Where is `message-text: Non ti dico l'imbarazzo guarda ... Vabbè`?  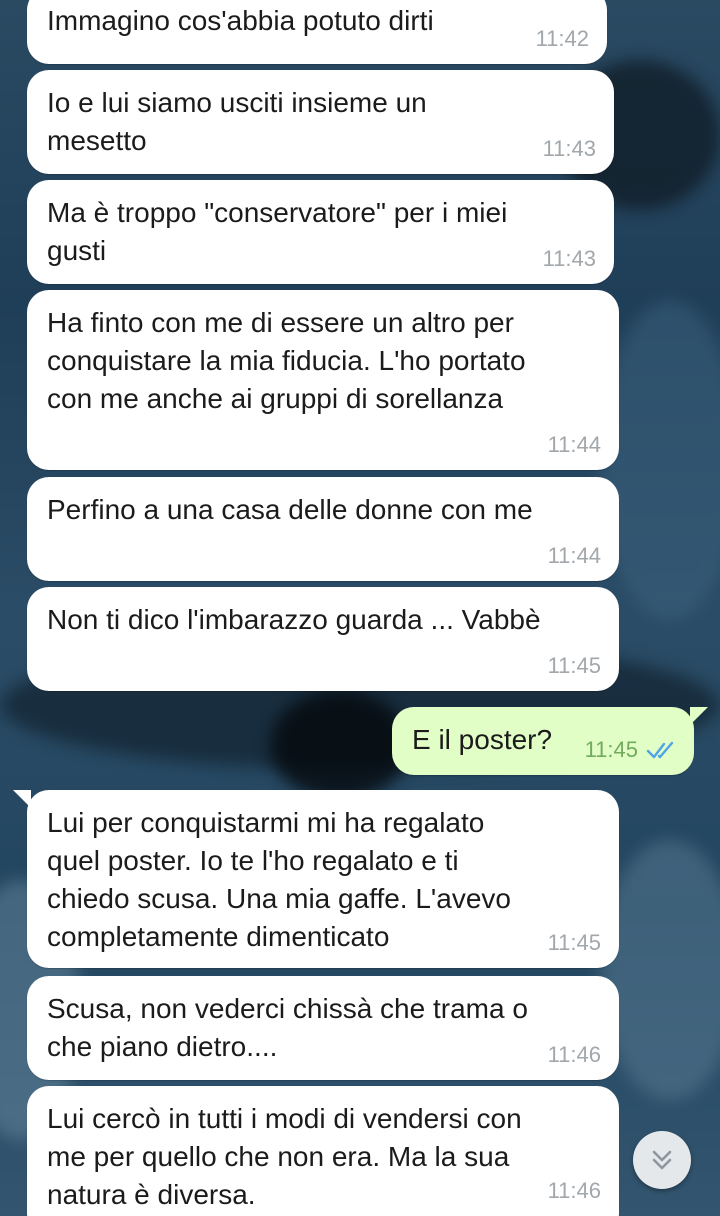
message-text: Non ti dico l'imbarazzo guarda ... Vabbè is located at coordinates (294, 619).